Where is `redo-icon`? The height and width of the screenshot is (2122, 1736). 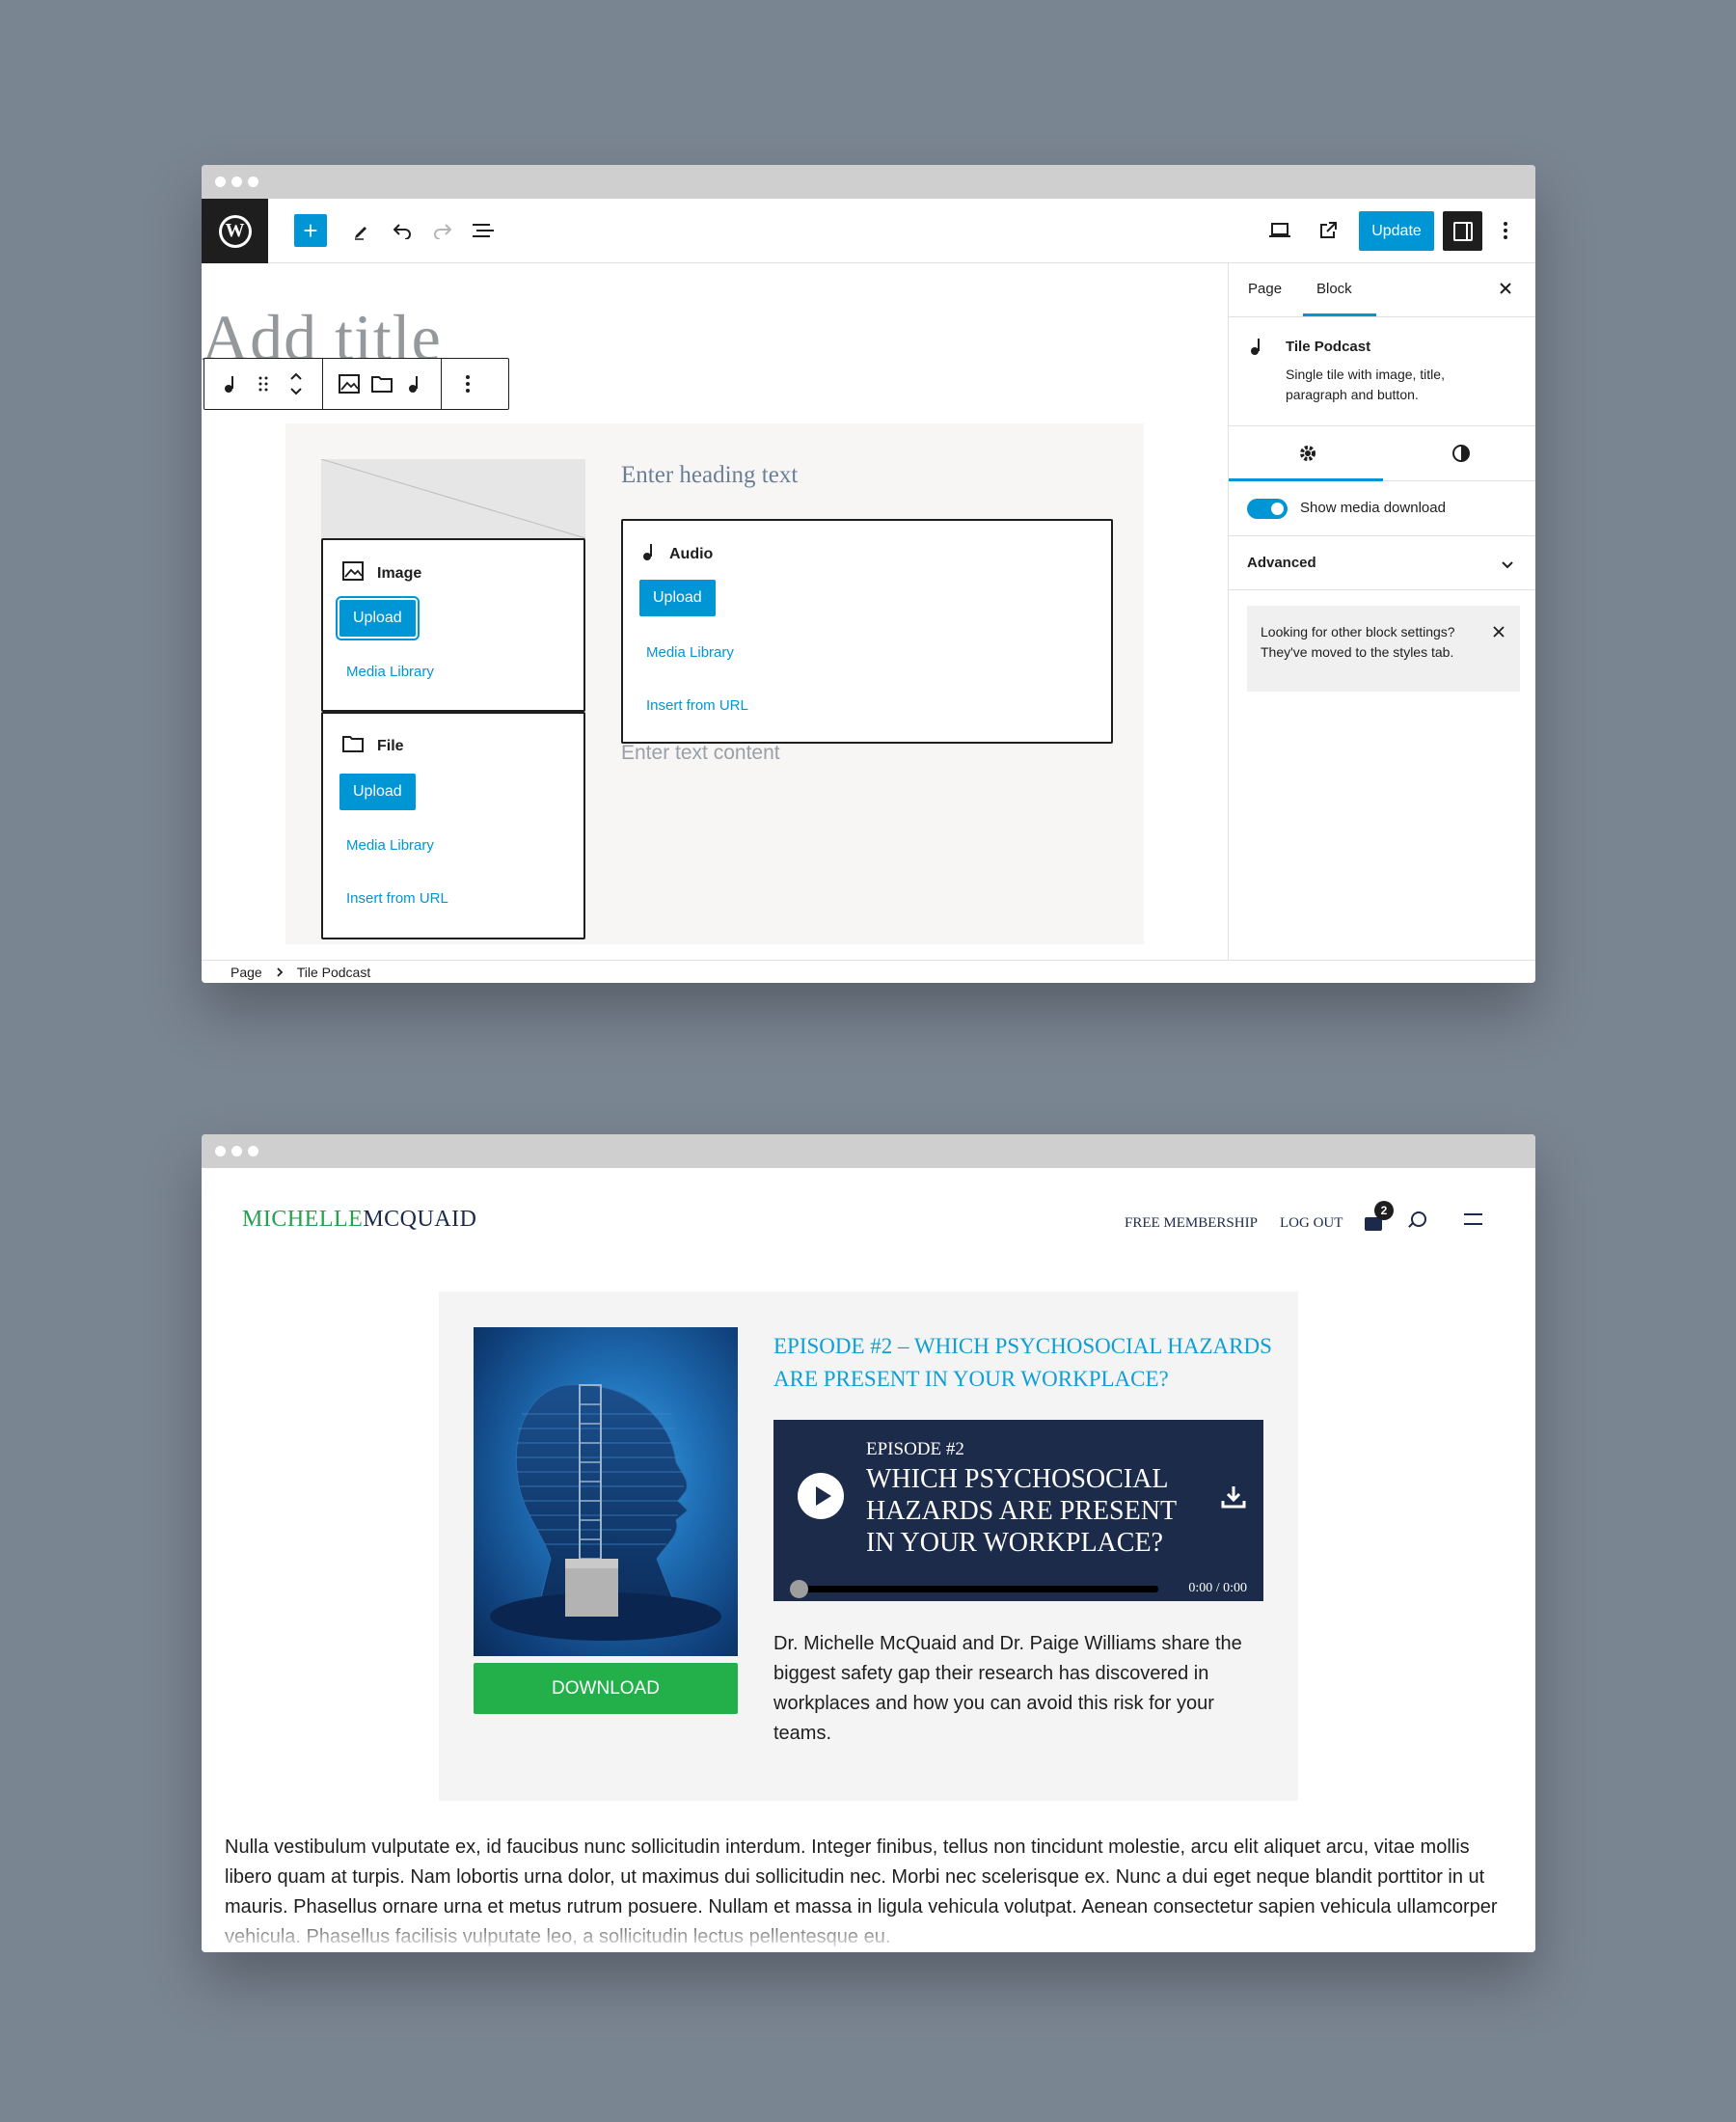 redo-icon is located at coordinates (443, 231).